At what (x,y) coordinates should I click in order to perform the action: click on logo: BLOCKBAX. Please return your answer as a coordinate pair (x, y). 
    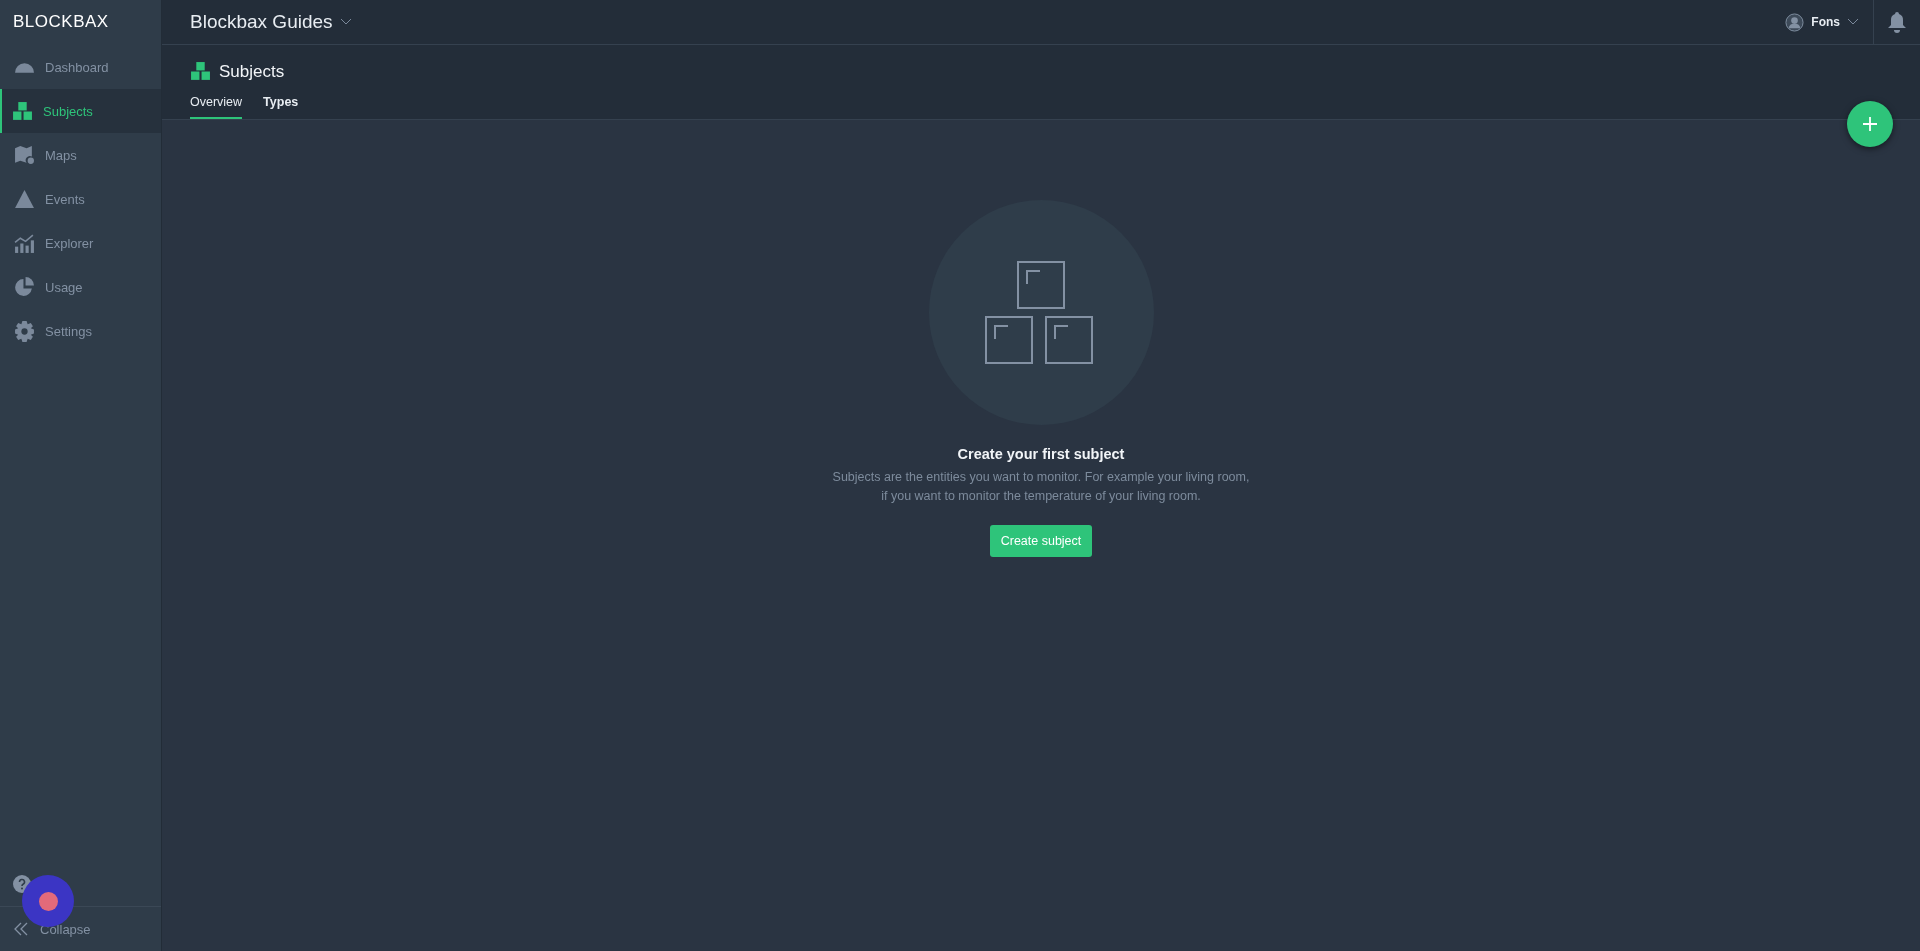
    Looking at the image, I should click on (61, 22).